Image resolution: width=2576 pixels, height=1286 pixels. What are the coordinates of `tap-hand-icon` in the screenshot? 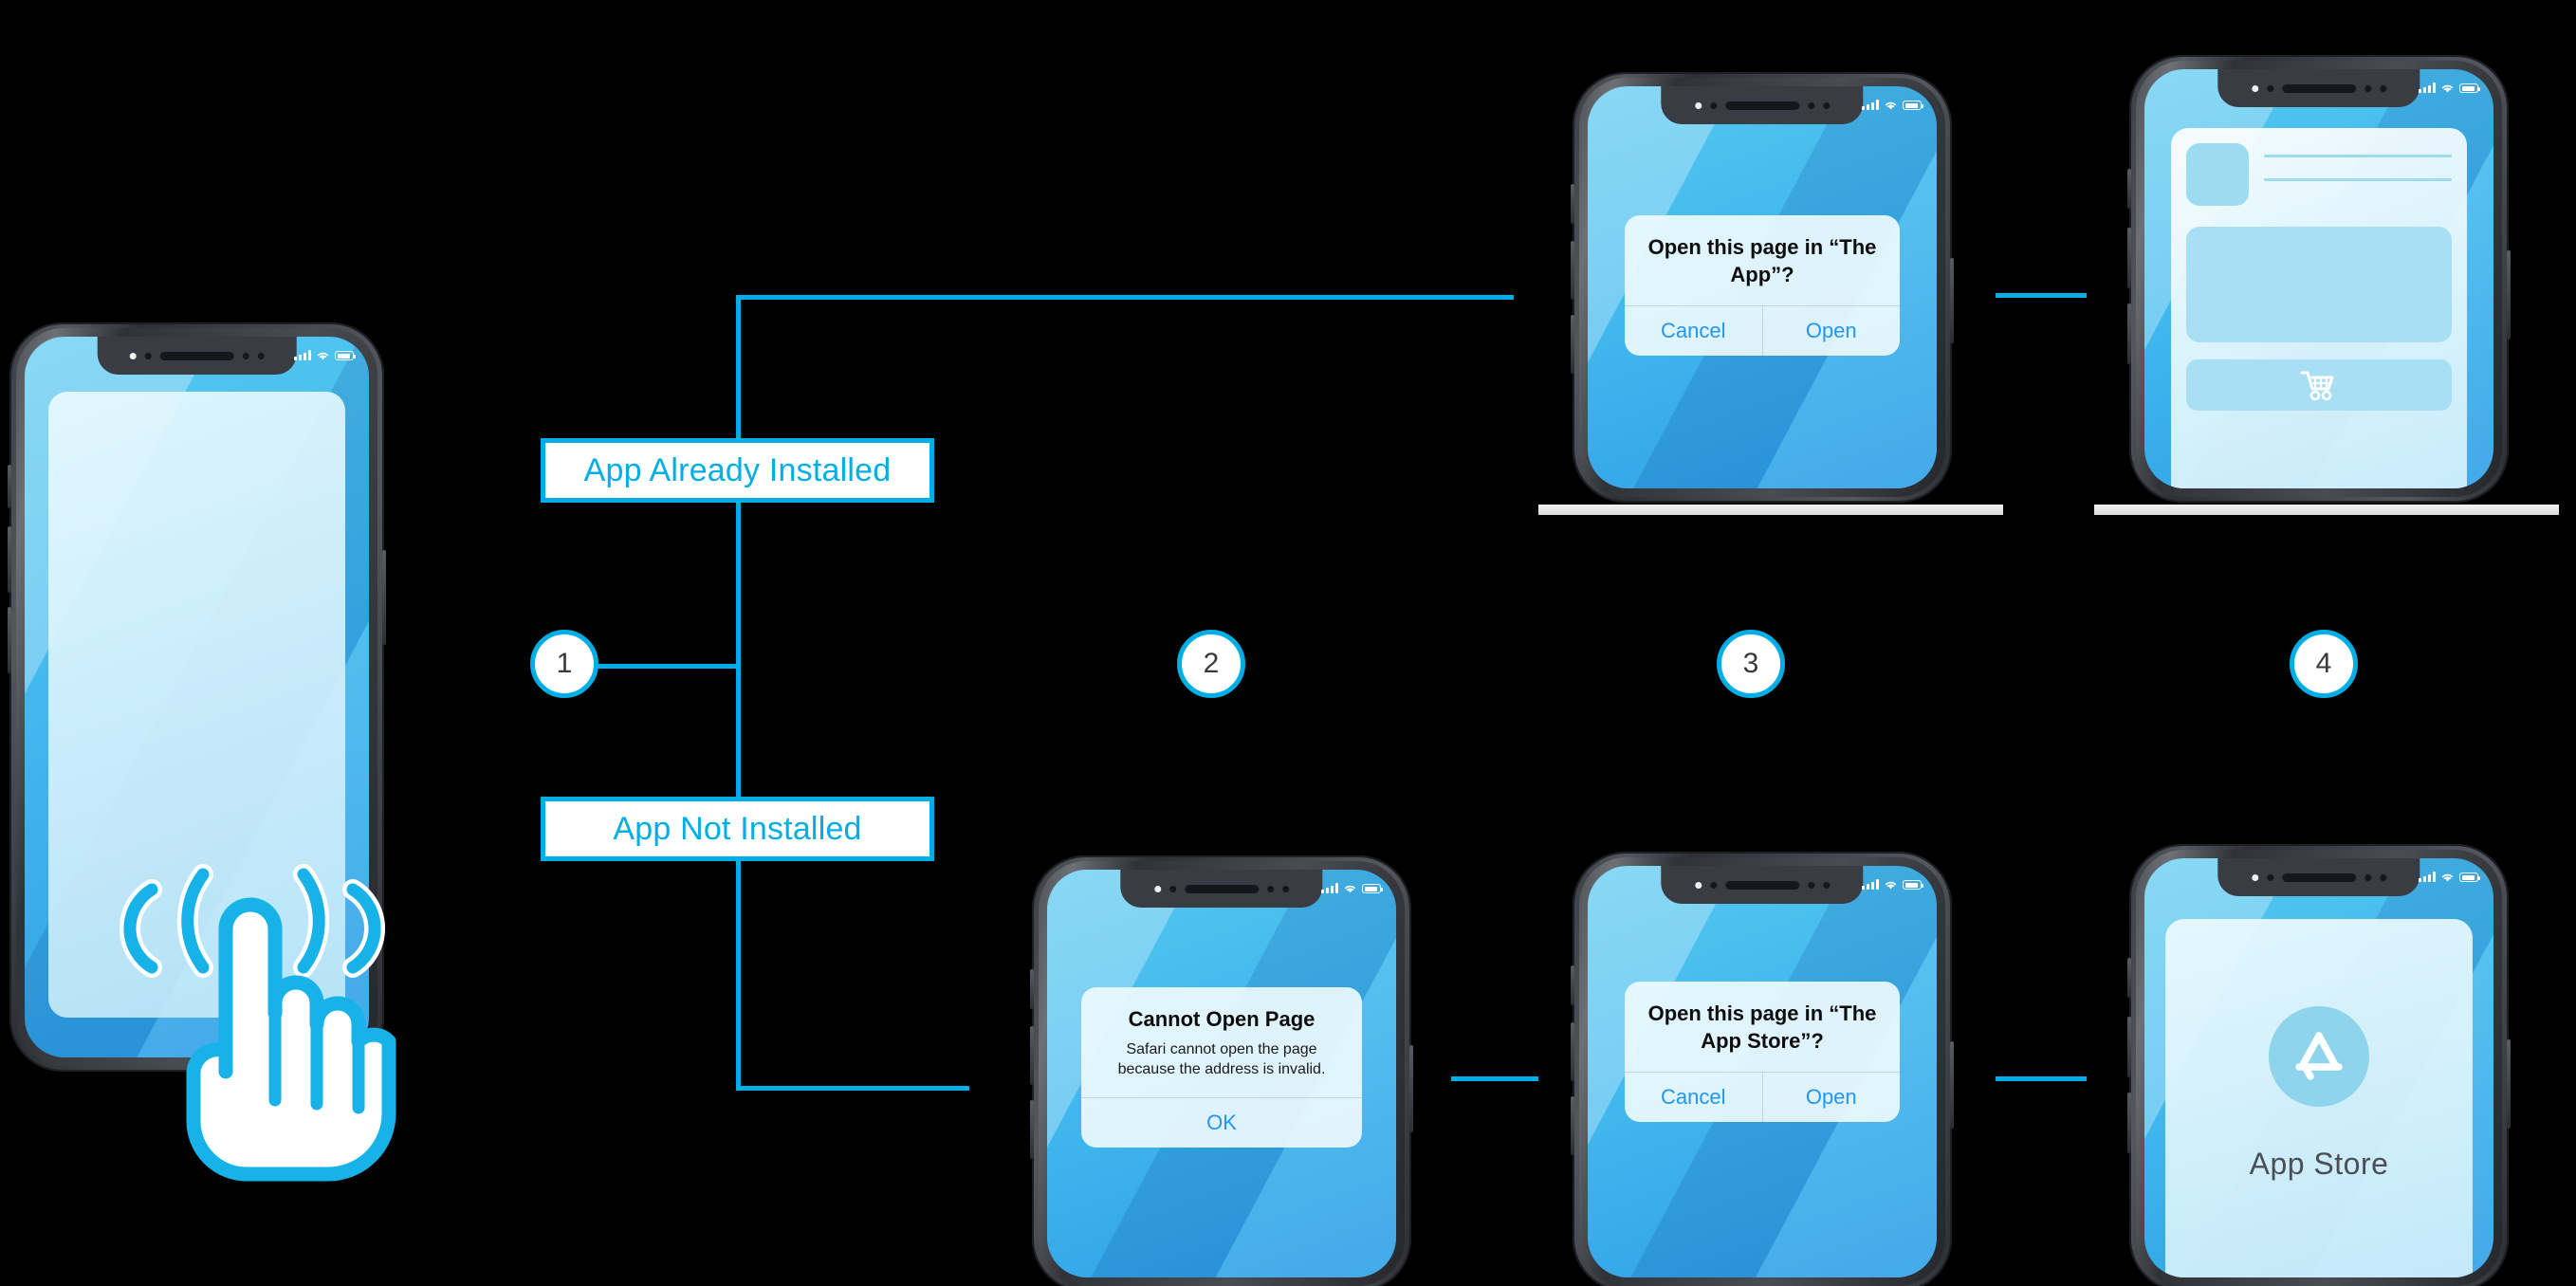 It's located at (251, 986).